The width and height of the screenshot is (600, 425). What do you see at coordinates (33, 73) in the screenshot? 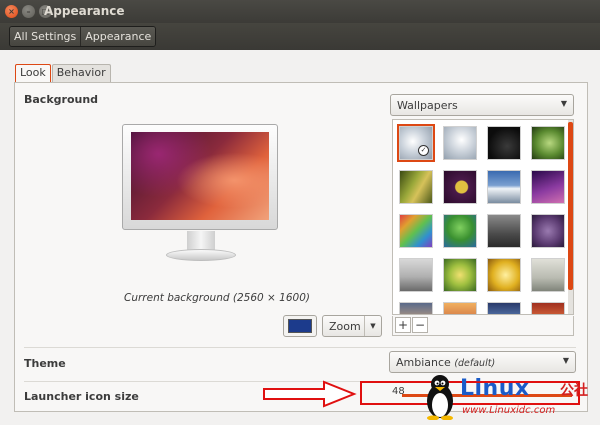
I see `tab-look: Look` at bounding box center [33, 73].